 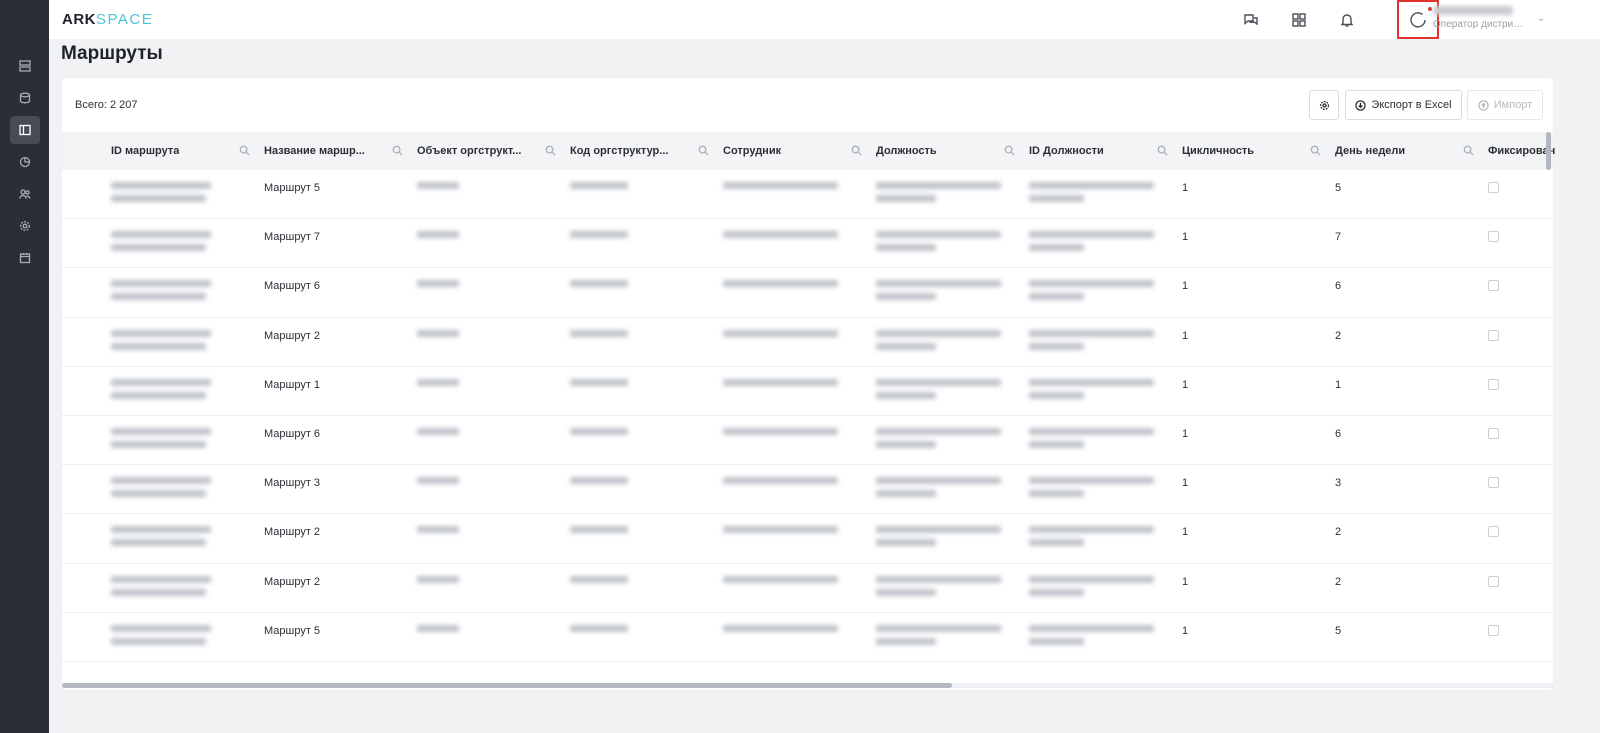 What do you see at coordinates (1299, 20) in the screenshot?
I see `grid-icon` at bounding box center [1299, 20].